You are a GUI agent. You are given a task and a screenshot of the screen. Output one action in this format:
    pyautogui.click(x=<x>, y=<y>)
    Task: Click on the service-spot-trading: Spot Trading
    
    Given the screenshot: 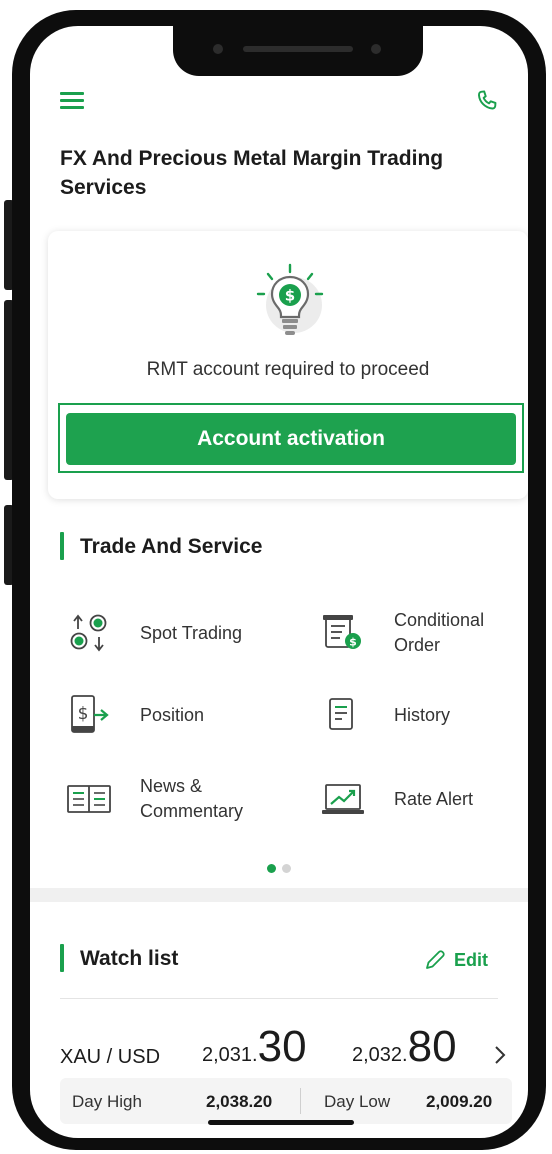 What is the action you would take?
    pyautogui.click(x=176, y=633)
    